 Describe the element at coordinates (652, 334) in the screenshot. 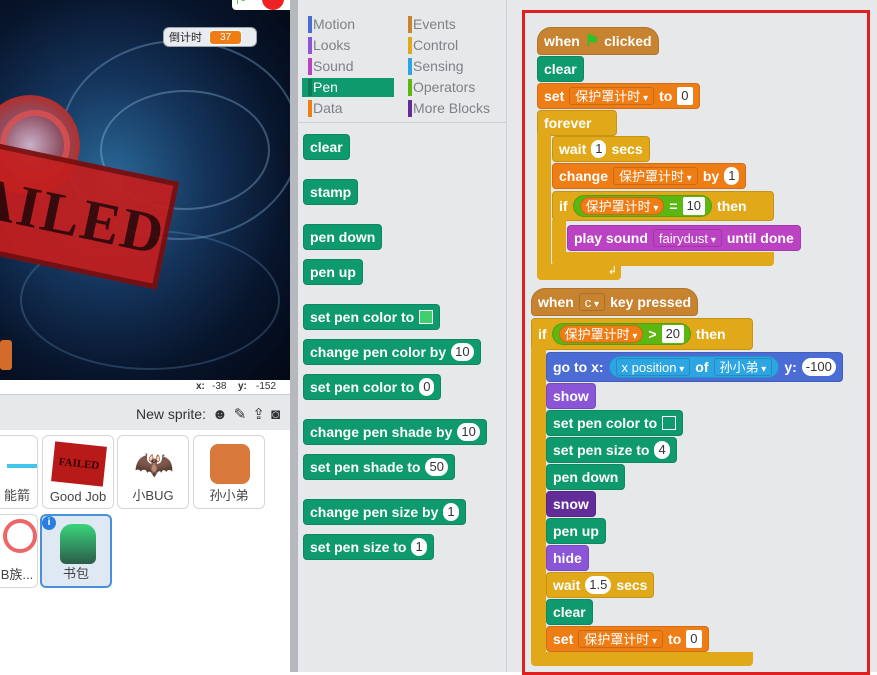

I see `operator-symbol: >` at that location.